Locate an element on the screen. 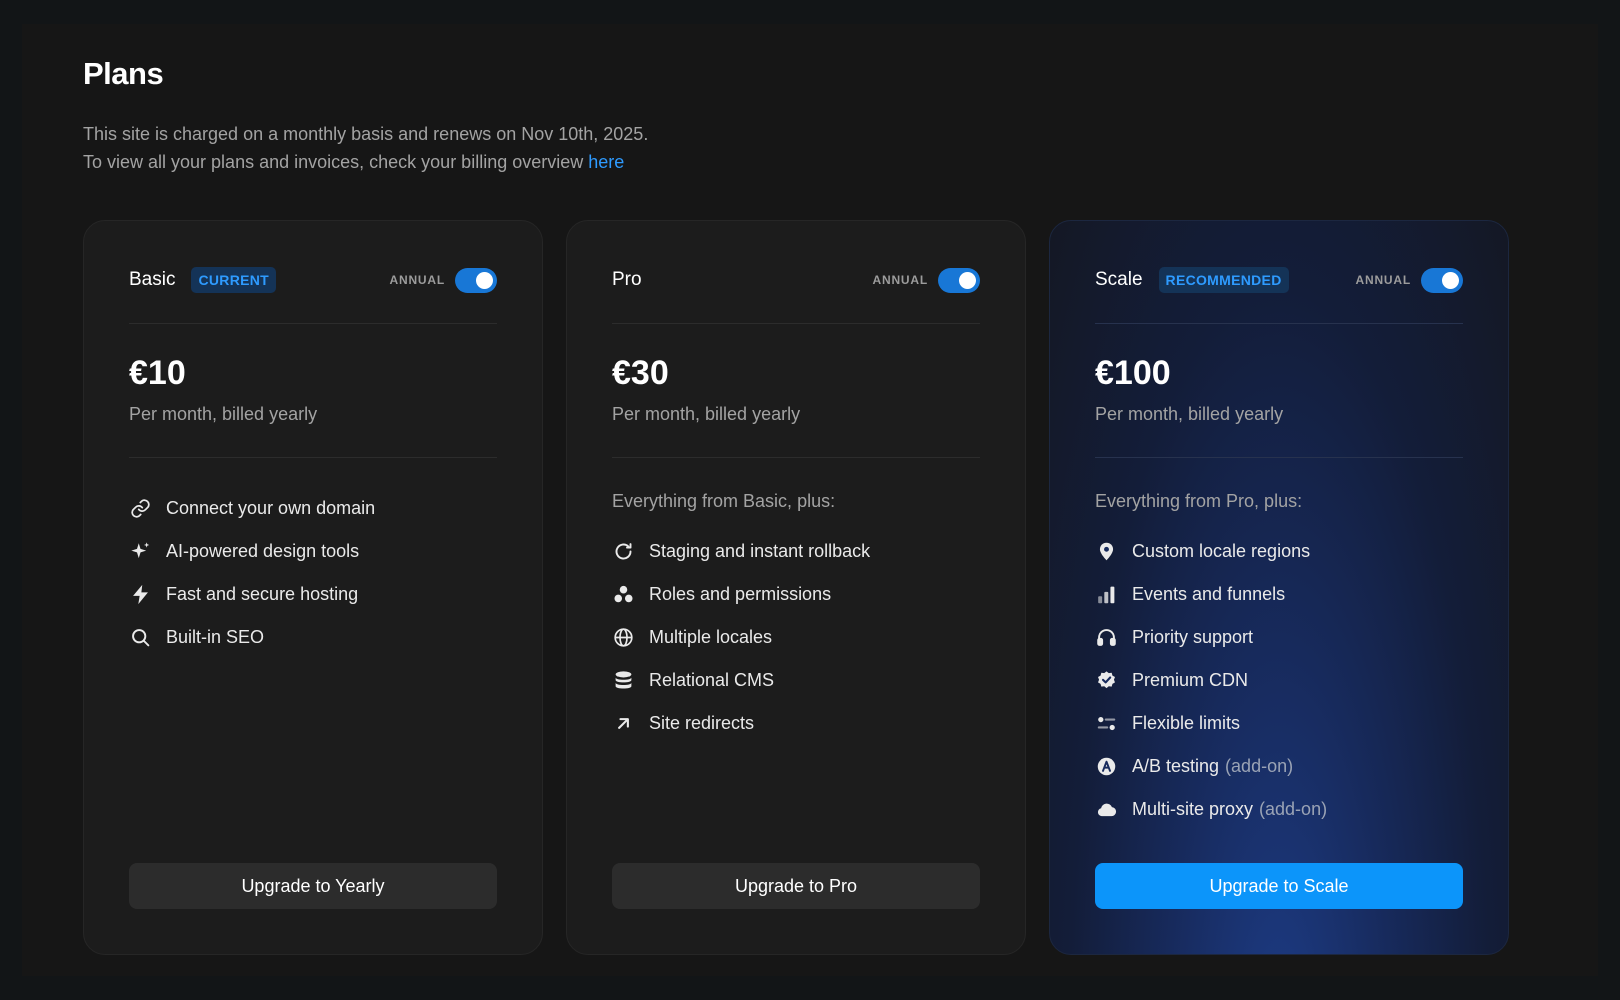  ab-test-icon is located at coordinates (1106, 767).